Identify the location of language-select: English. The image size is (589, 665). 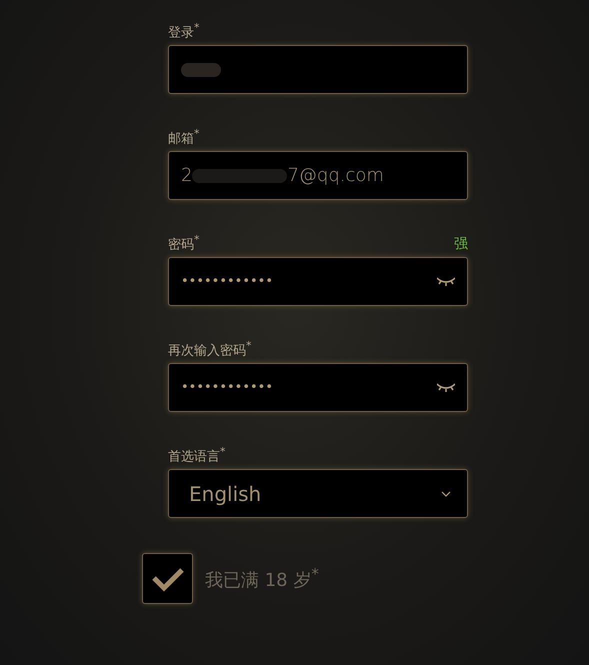
(318, 493).